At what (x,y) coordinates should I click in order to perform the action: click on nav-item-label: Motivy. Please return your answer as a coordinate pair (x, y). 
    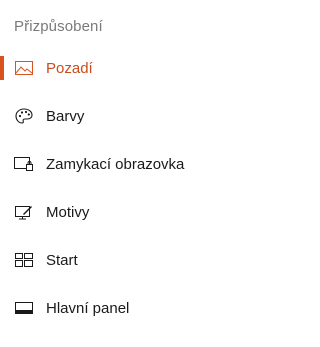
    Looking at the image, I should click on (68, 212).